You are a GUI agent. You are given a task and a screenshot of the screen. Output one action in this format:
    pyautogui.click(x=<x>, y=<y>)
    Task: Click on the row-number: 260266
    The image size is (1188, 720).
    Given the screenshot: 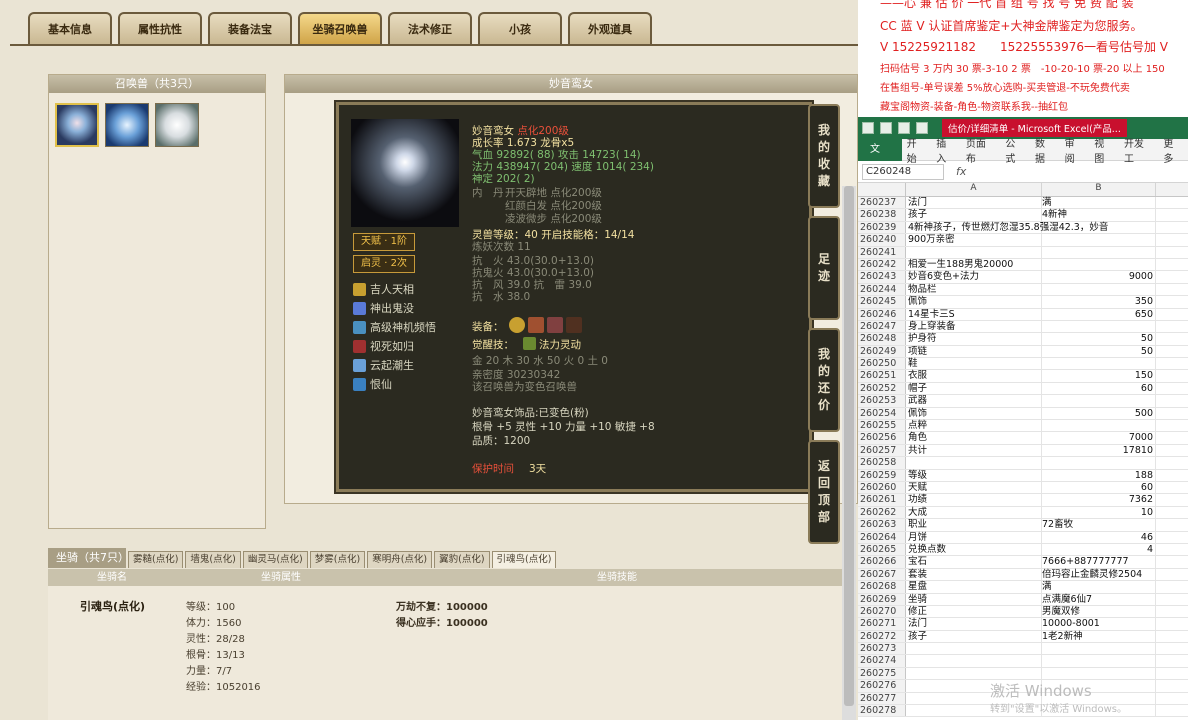 What is the action you would take?
    pyautogui.click(x=882, y=562)
    